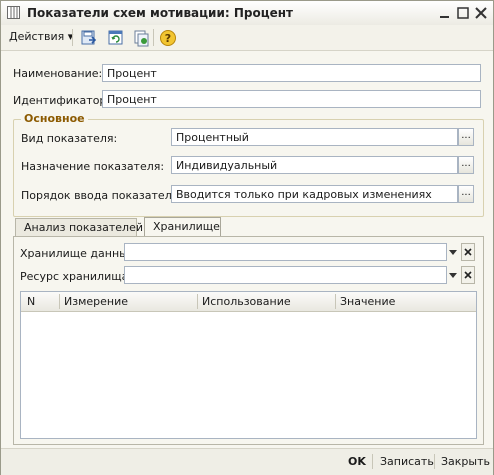 This screenshot has width=494, height=475. I want to click on actions-menu: Действия ▾, so click(41, 36).